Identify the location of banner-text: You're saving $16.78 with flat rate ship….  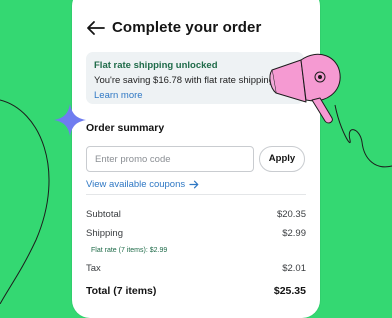
(185, 80).